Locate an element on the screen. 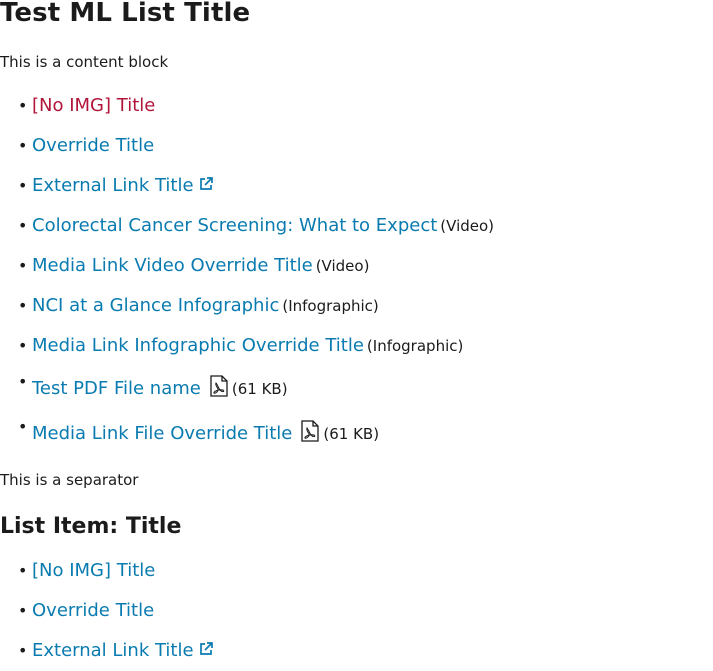 The image size is (713, 671). list-item-link: NCI at a Glance Infographic is located at coordinates (155, 305).